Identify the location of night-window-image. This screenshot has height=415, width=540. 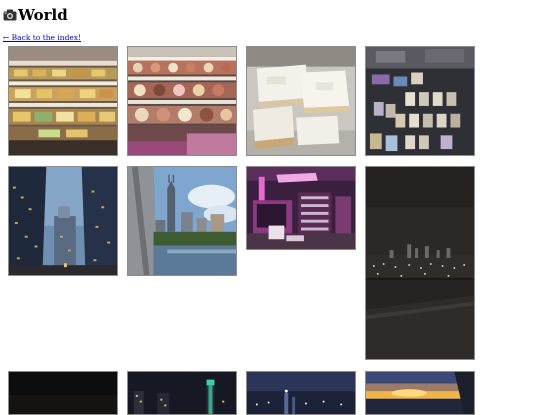
(420, 263).